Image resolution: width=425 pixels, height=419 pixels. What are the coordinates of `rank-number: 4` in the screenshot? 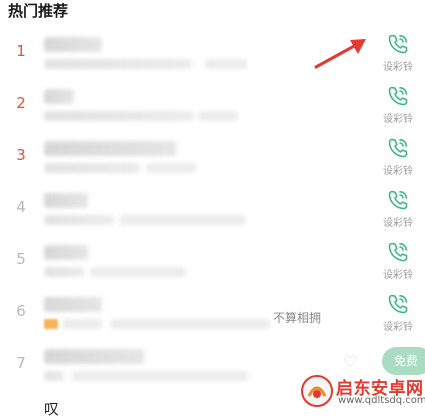 It's located at (21, 207).